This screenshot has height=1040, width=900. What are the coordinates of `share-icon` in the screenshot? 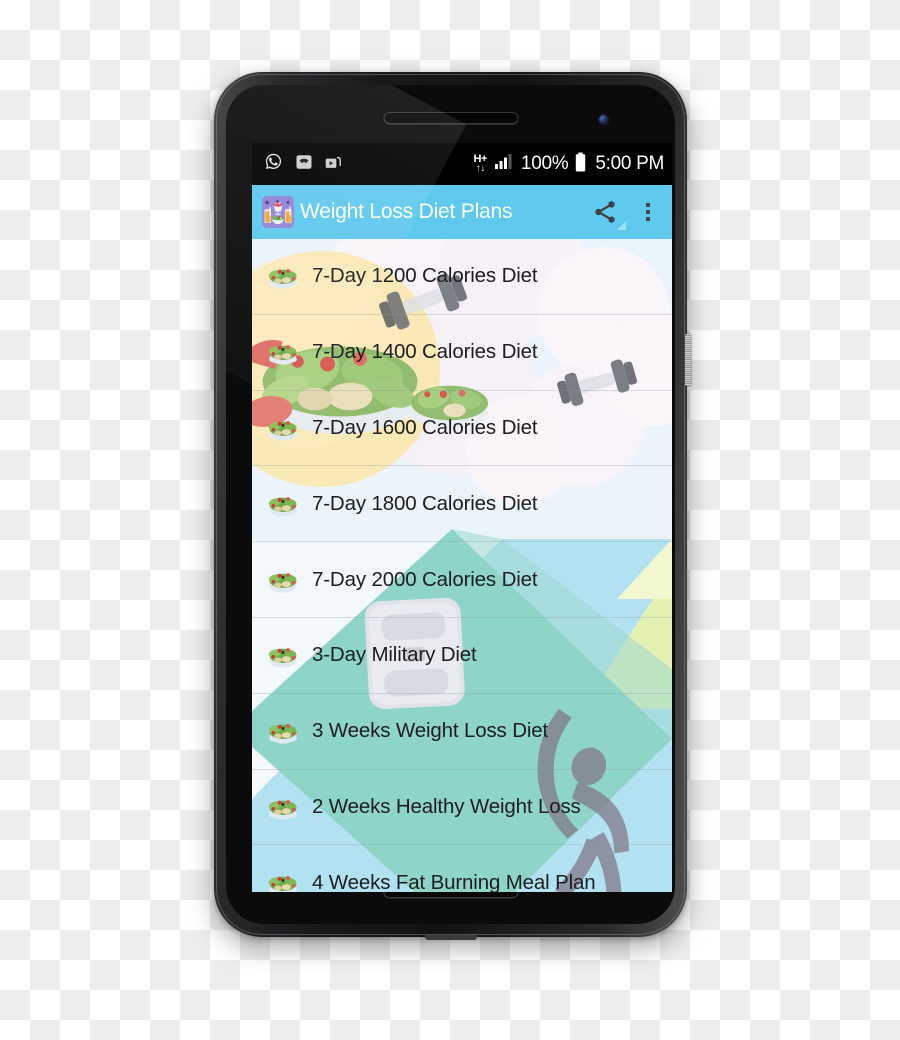 It's located at (609, 214).